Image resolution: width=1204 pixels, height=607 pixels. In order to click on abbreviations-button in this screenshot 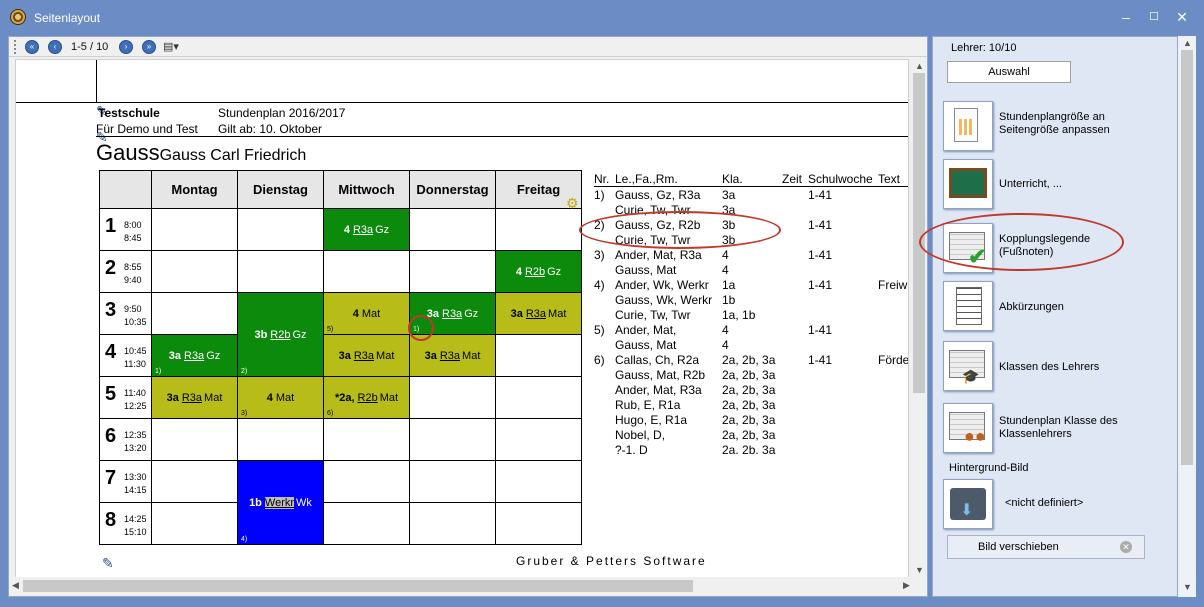, I will do `click(968, 306)`.